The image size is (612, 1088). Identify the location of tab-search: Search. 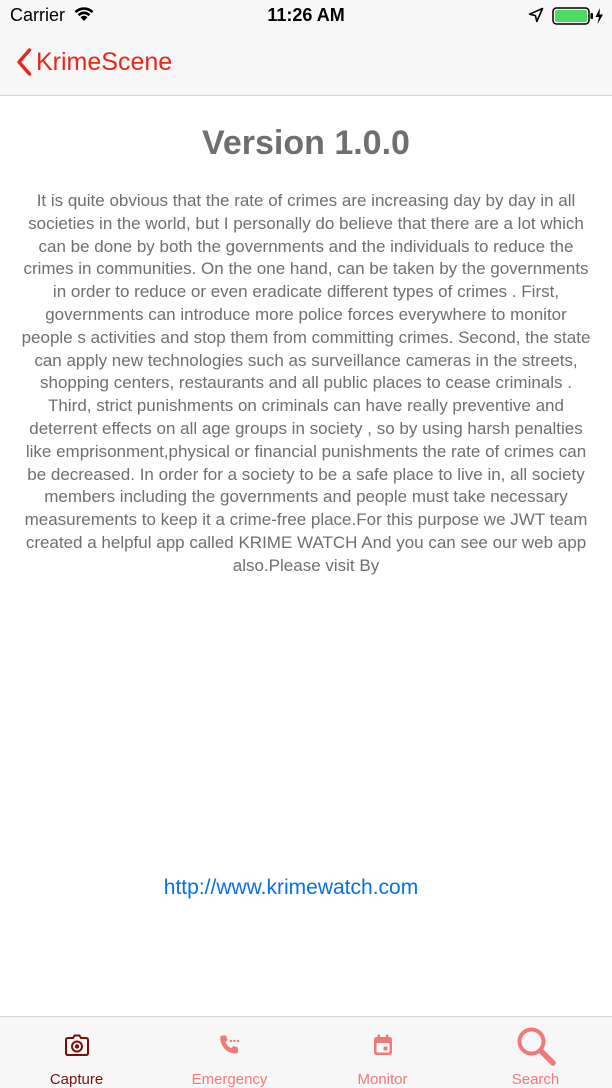
(535, 1052).